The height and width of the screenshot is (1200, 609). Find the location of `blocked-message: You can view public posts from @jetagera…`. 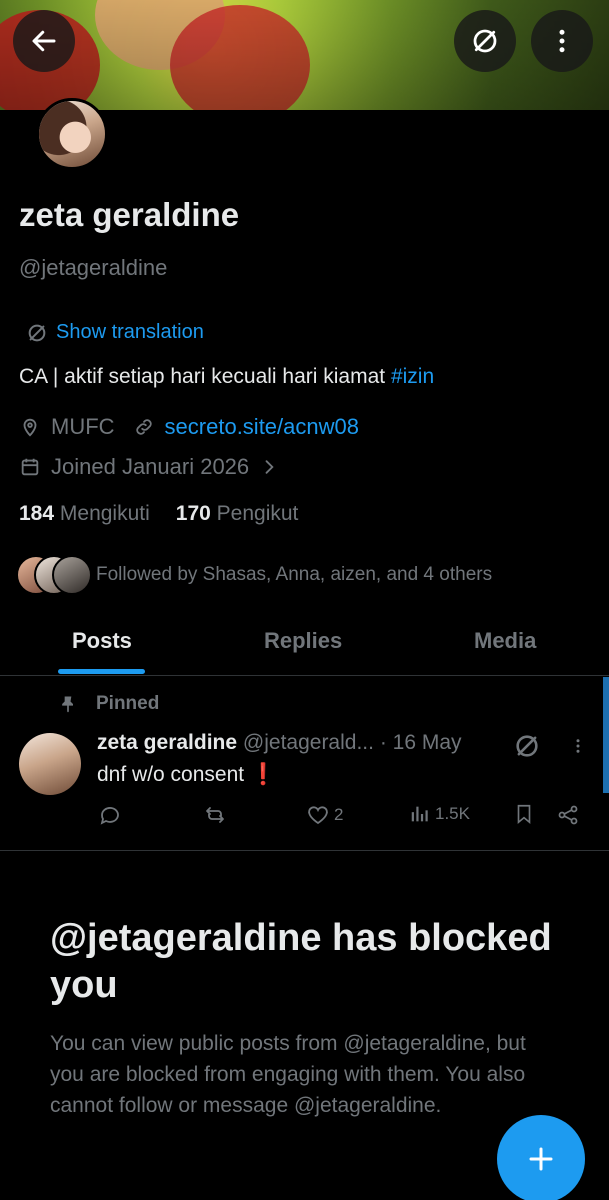

blocked-message: You can view public posts from @jetagera… is located at coordinates (288, 1074).